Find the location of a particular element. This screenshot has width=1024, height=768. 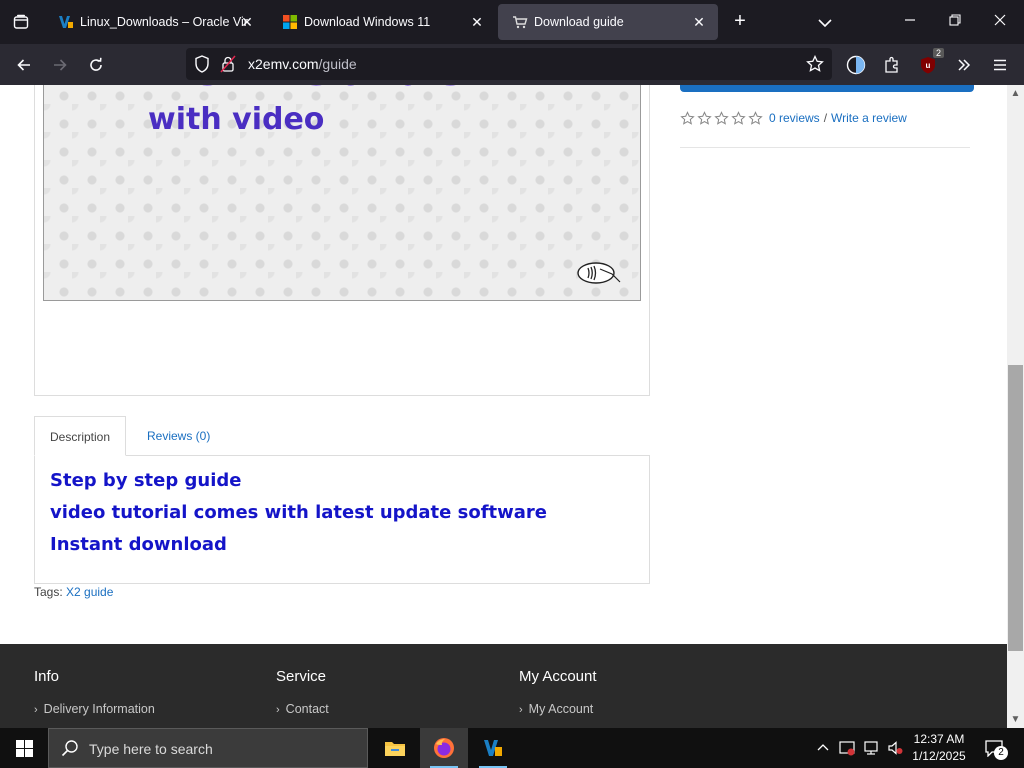

tab-download-guide: Download guide ✕ is located at coordinates (608, 22).